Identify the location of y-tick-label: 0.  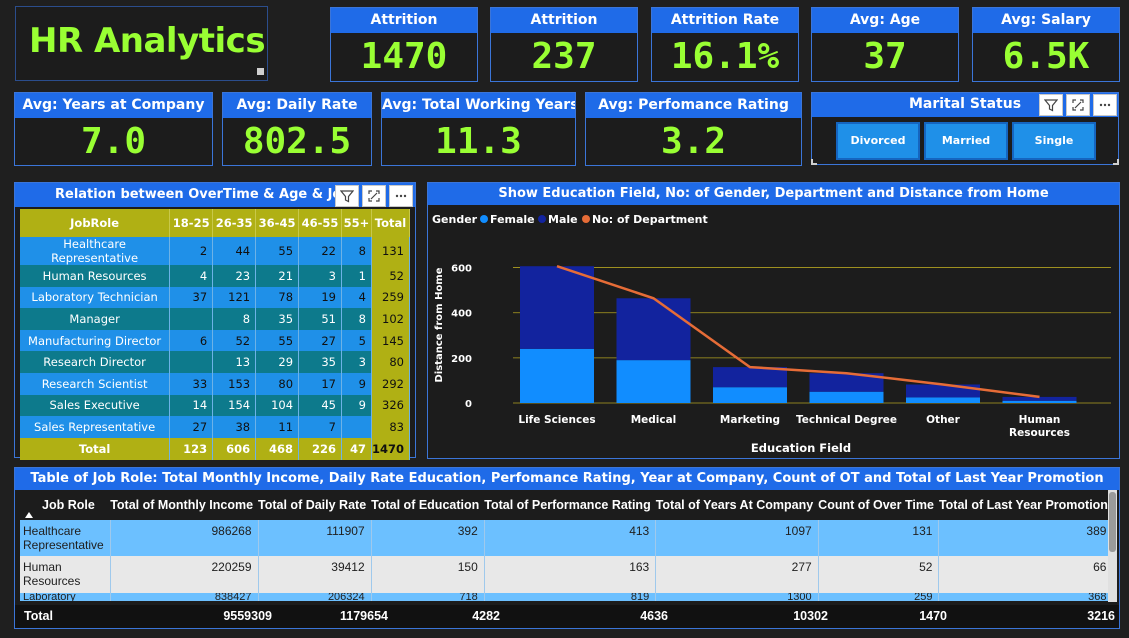
(468, 404).